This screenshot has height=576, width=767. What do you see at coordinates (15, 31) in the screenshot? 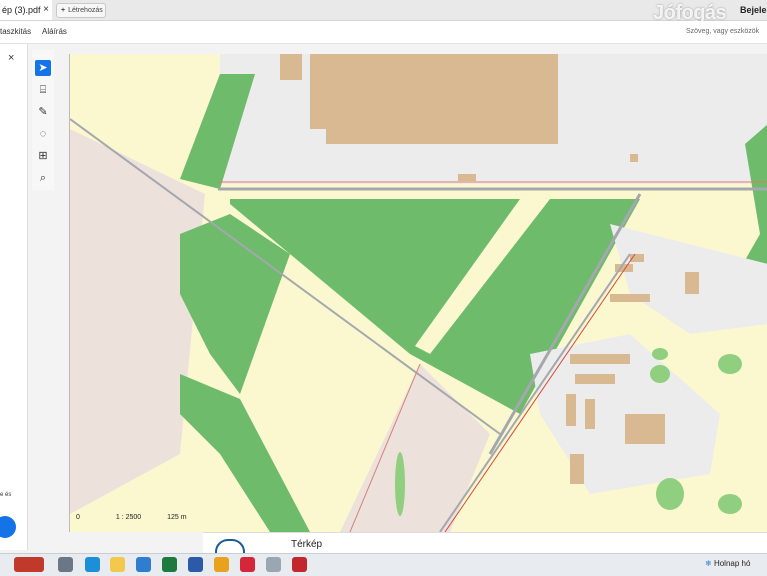
I see `menu-item-organize: taszkitás` at bounding box center [15, 31].